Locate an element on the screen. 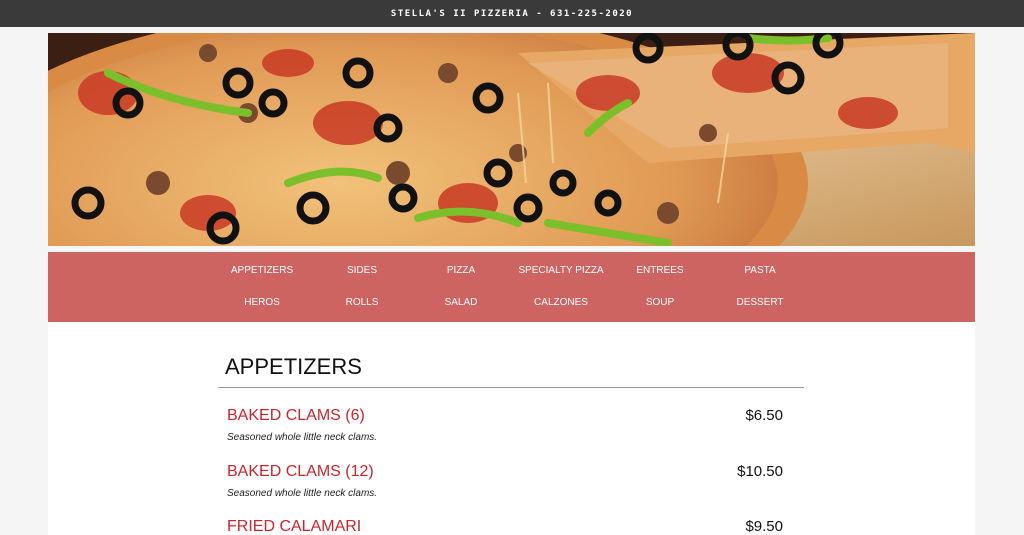 Image resolution: width=1024 pixels, height=535 pixels. nav-appetizers: APPETIZERS is located at coordinates (262, 271).